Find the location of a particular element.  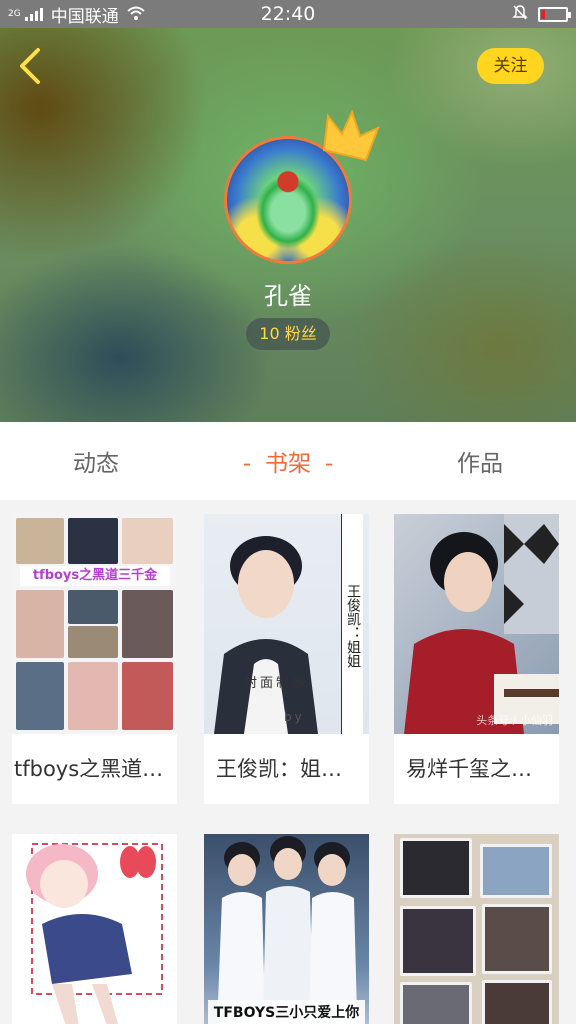

fans-count-badge: 10 粉丝 is located at coordinates (288, 334).